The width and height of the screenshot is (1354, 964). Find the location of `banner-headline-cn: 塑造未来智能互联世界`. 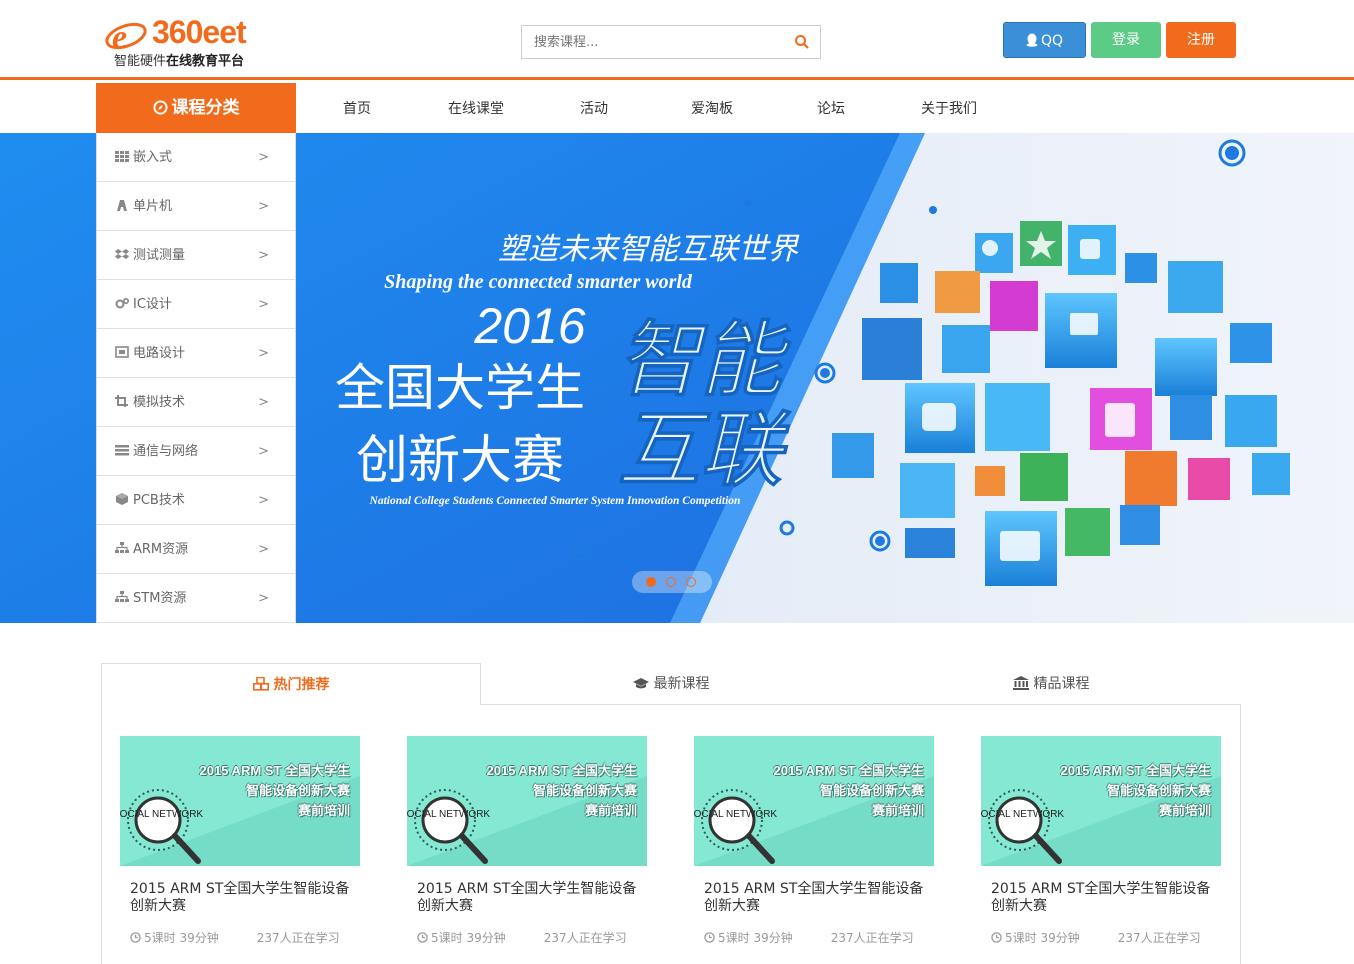

banner-headline-cn: 塑造未来智能互联世界 is located at coordinates (649, 249).